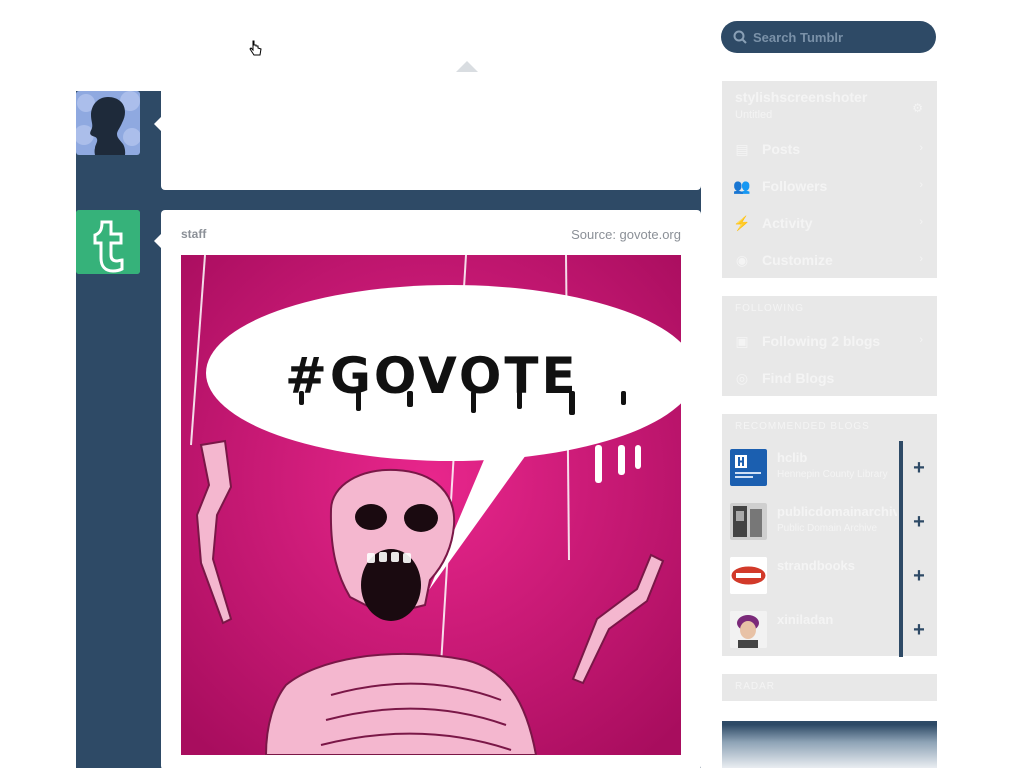  What do you see at coordinates (427, 140) in the screenshot?
I see `compose-post-box` at bounding box center [427, 140].